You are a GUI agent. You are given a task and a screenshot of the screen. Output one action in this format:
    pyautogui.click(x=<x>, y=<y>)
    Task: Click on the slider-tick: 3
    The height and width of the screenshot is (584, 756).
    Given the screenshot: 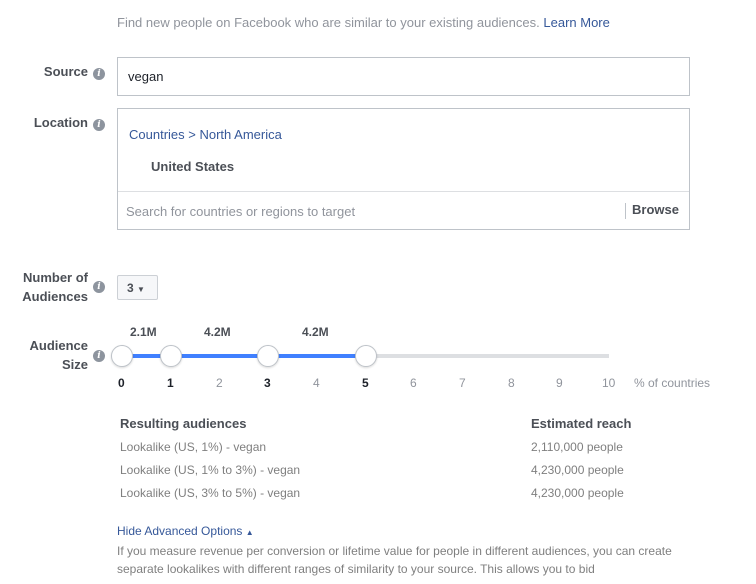 What is the action you would take?
    pyautogui.click(x=267, y=383)
    